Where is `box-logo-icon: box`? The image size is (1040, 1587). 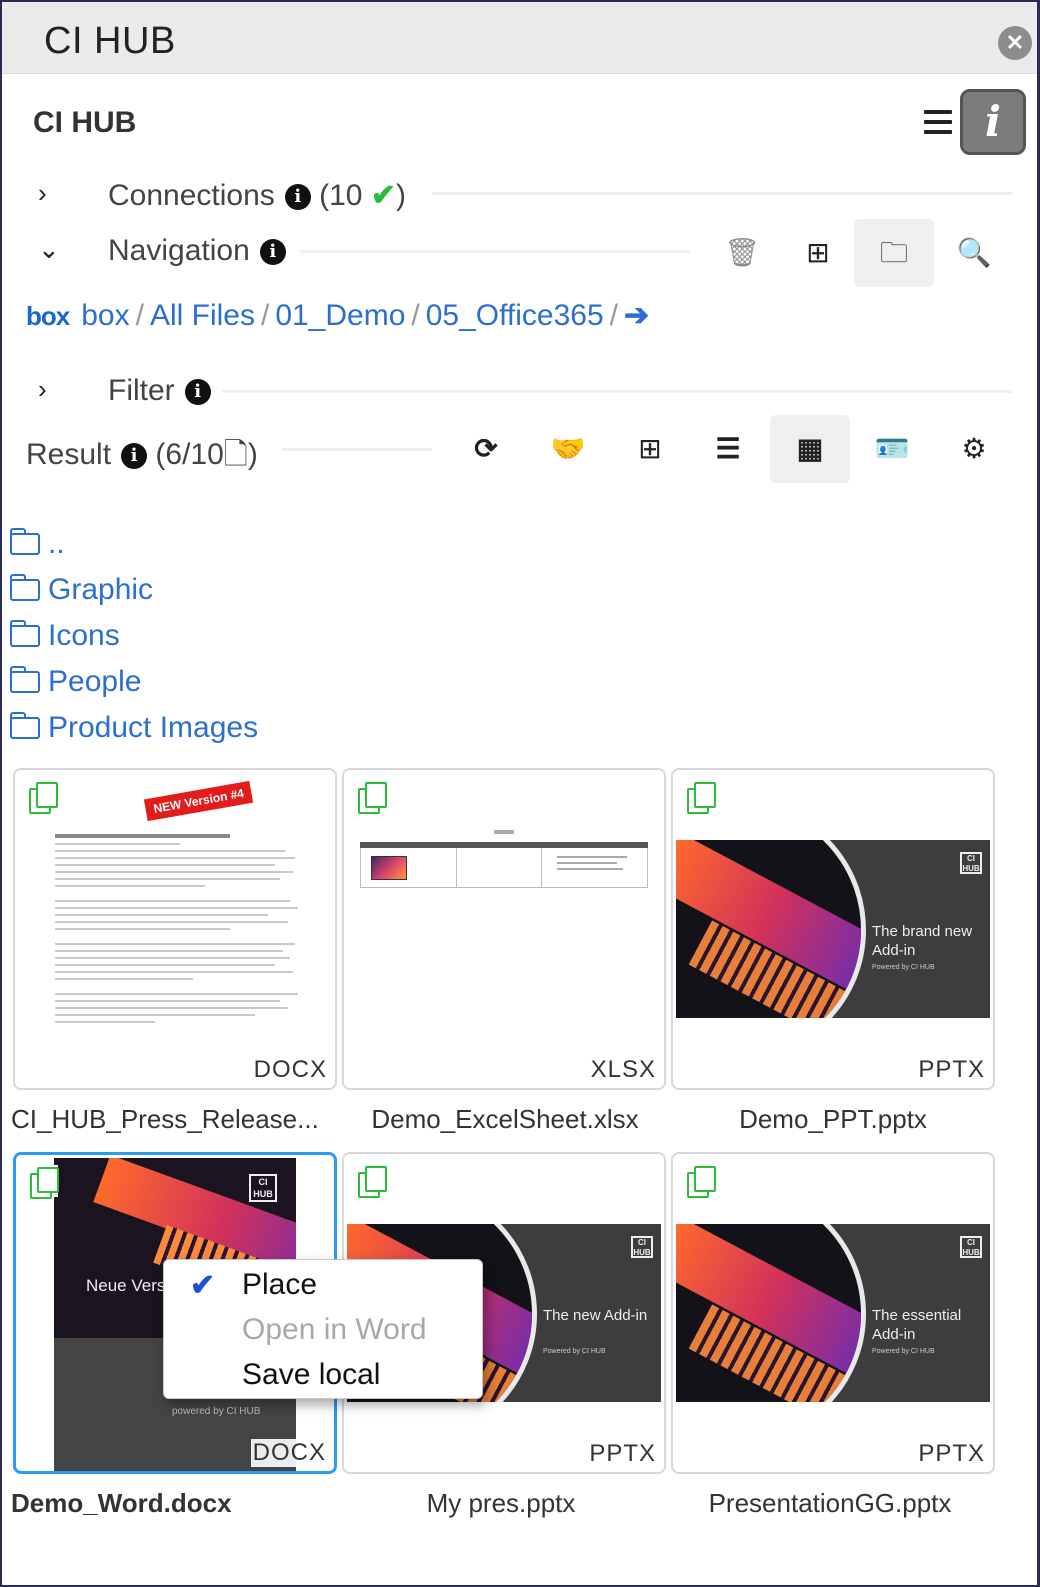 box-logo-icon: box is located at coordinates (48, 316).